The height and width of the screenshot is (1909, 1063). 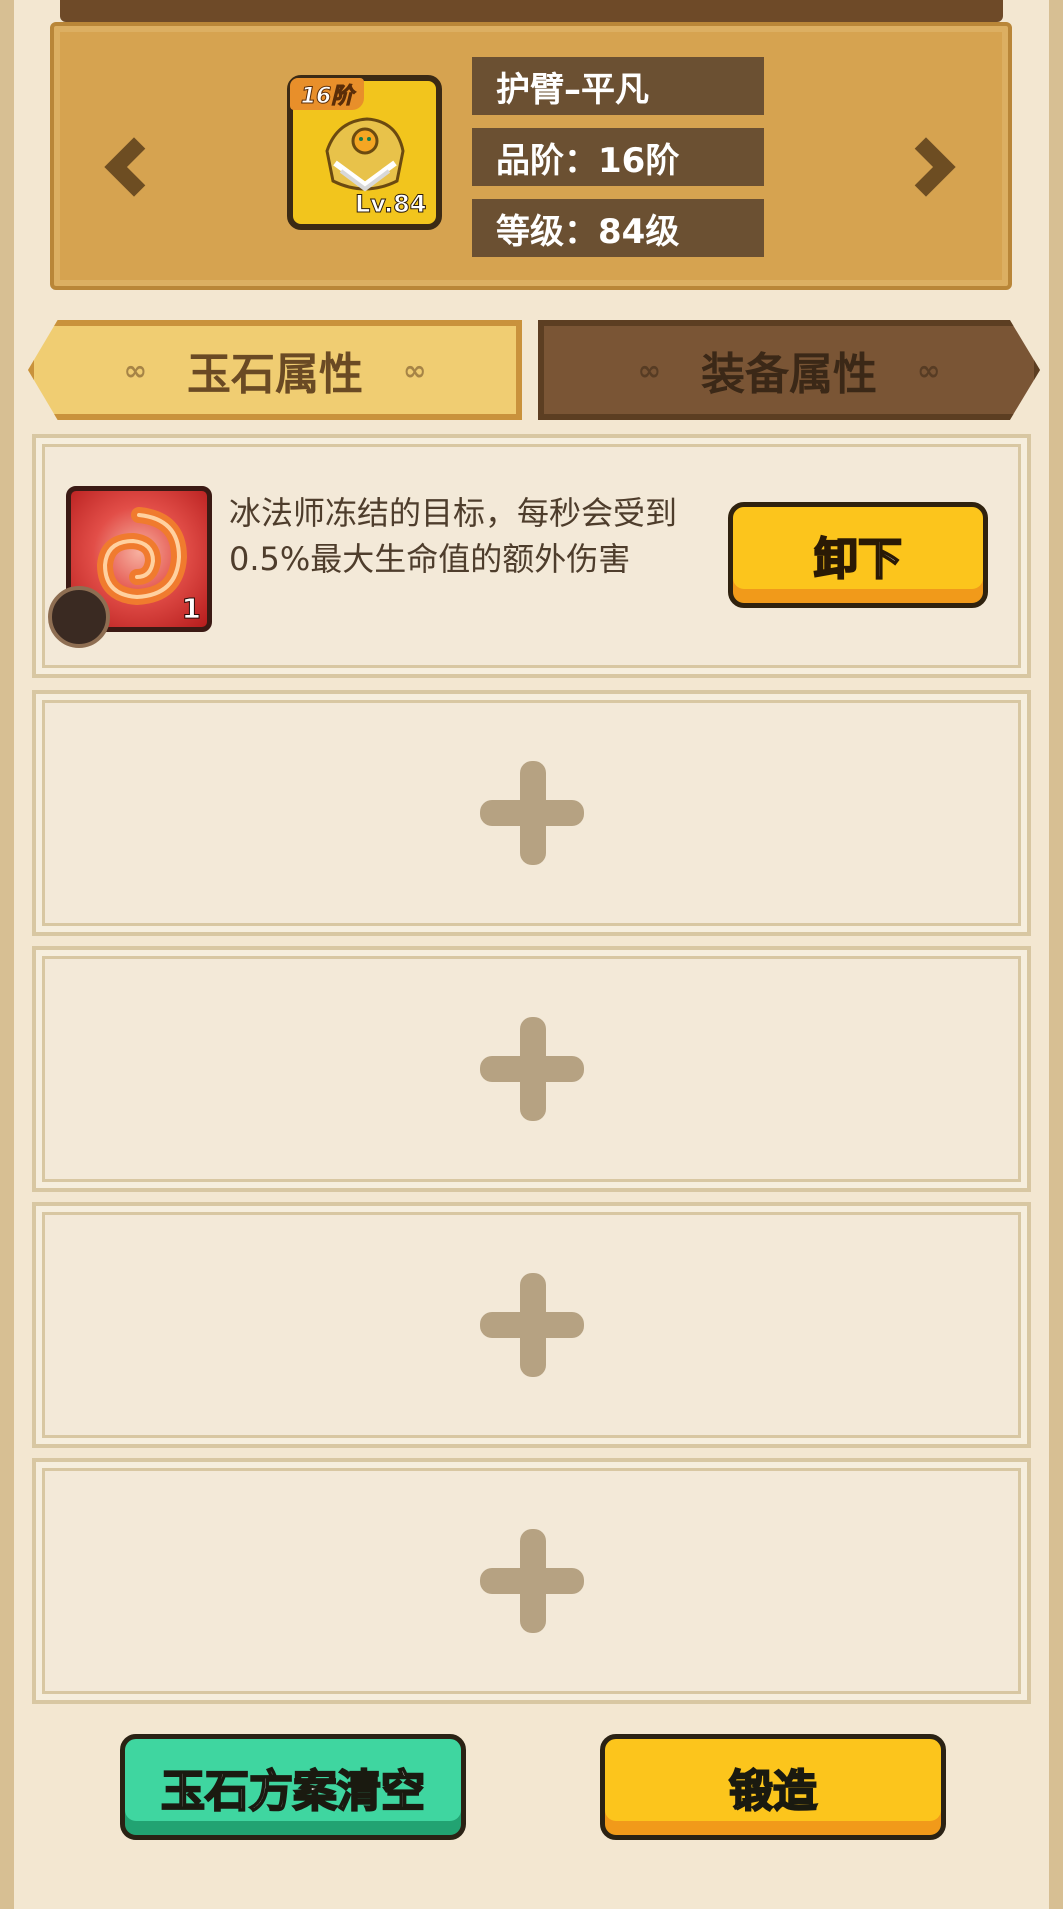 I want to click on gem-count: 1, so click(x=191, y=609).